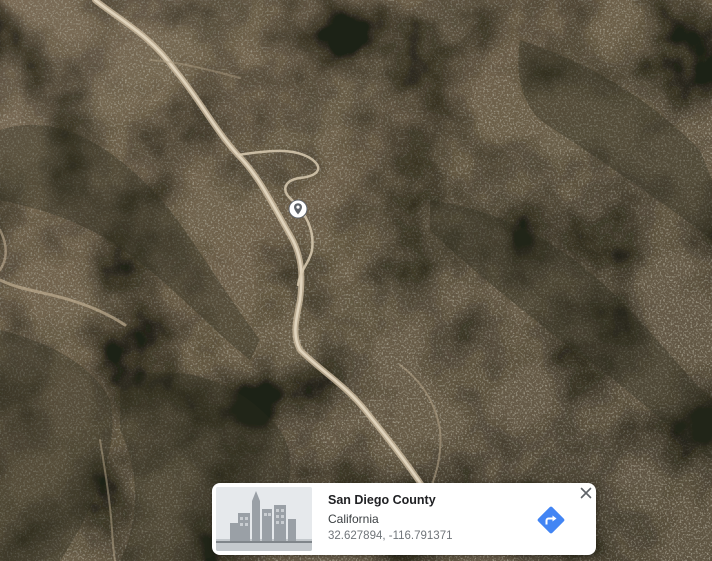  I want to click on close-button, so click(586, 493).